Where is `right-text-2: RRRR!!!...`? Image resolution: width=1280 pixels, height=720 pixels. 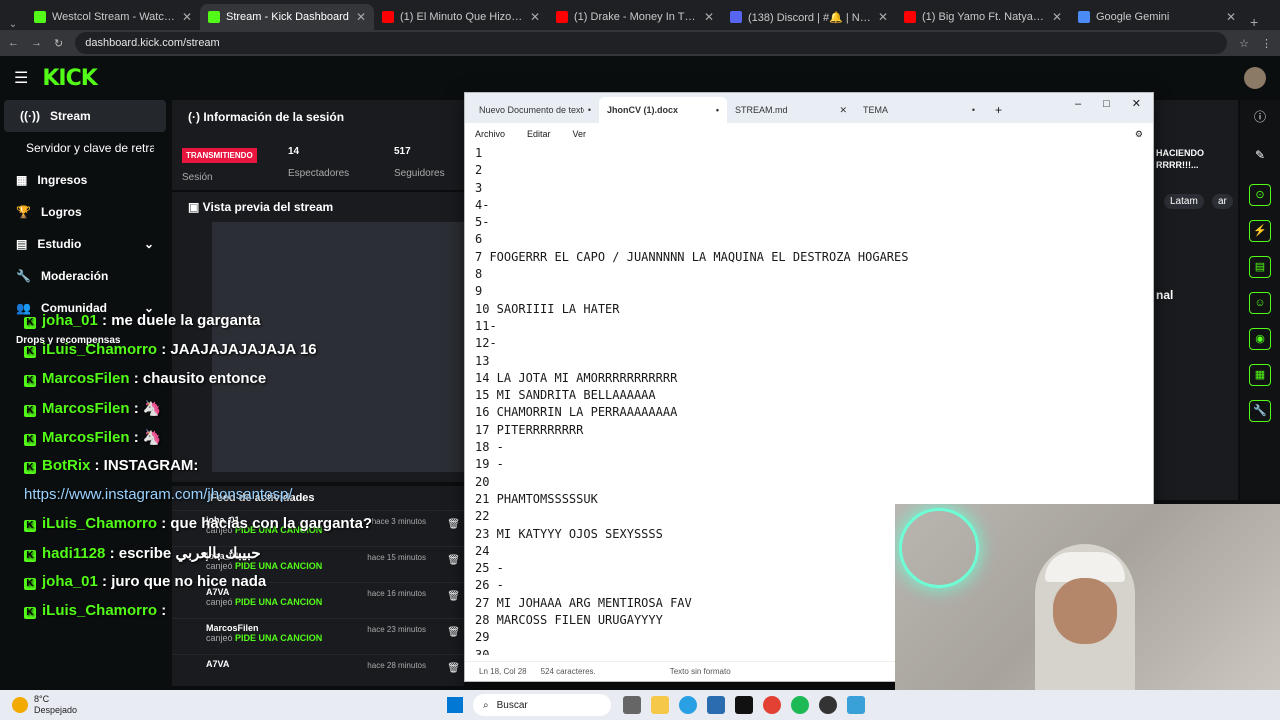
right-text-2: RRRR!!!... is located at coordinates (1177, 165).